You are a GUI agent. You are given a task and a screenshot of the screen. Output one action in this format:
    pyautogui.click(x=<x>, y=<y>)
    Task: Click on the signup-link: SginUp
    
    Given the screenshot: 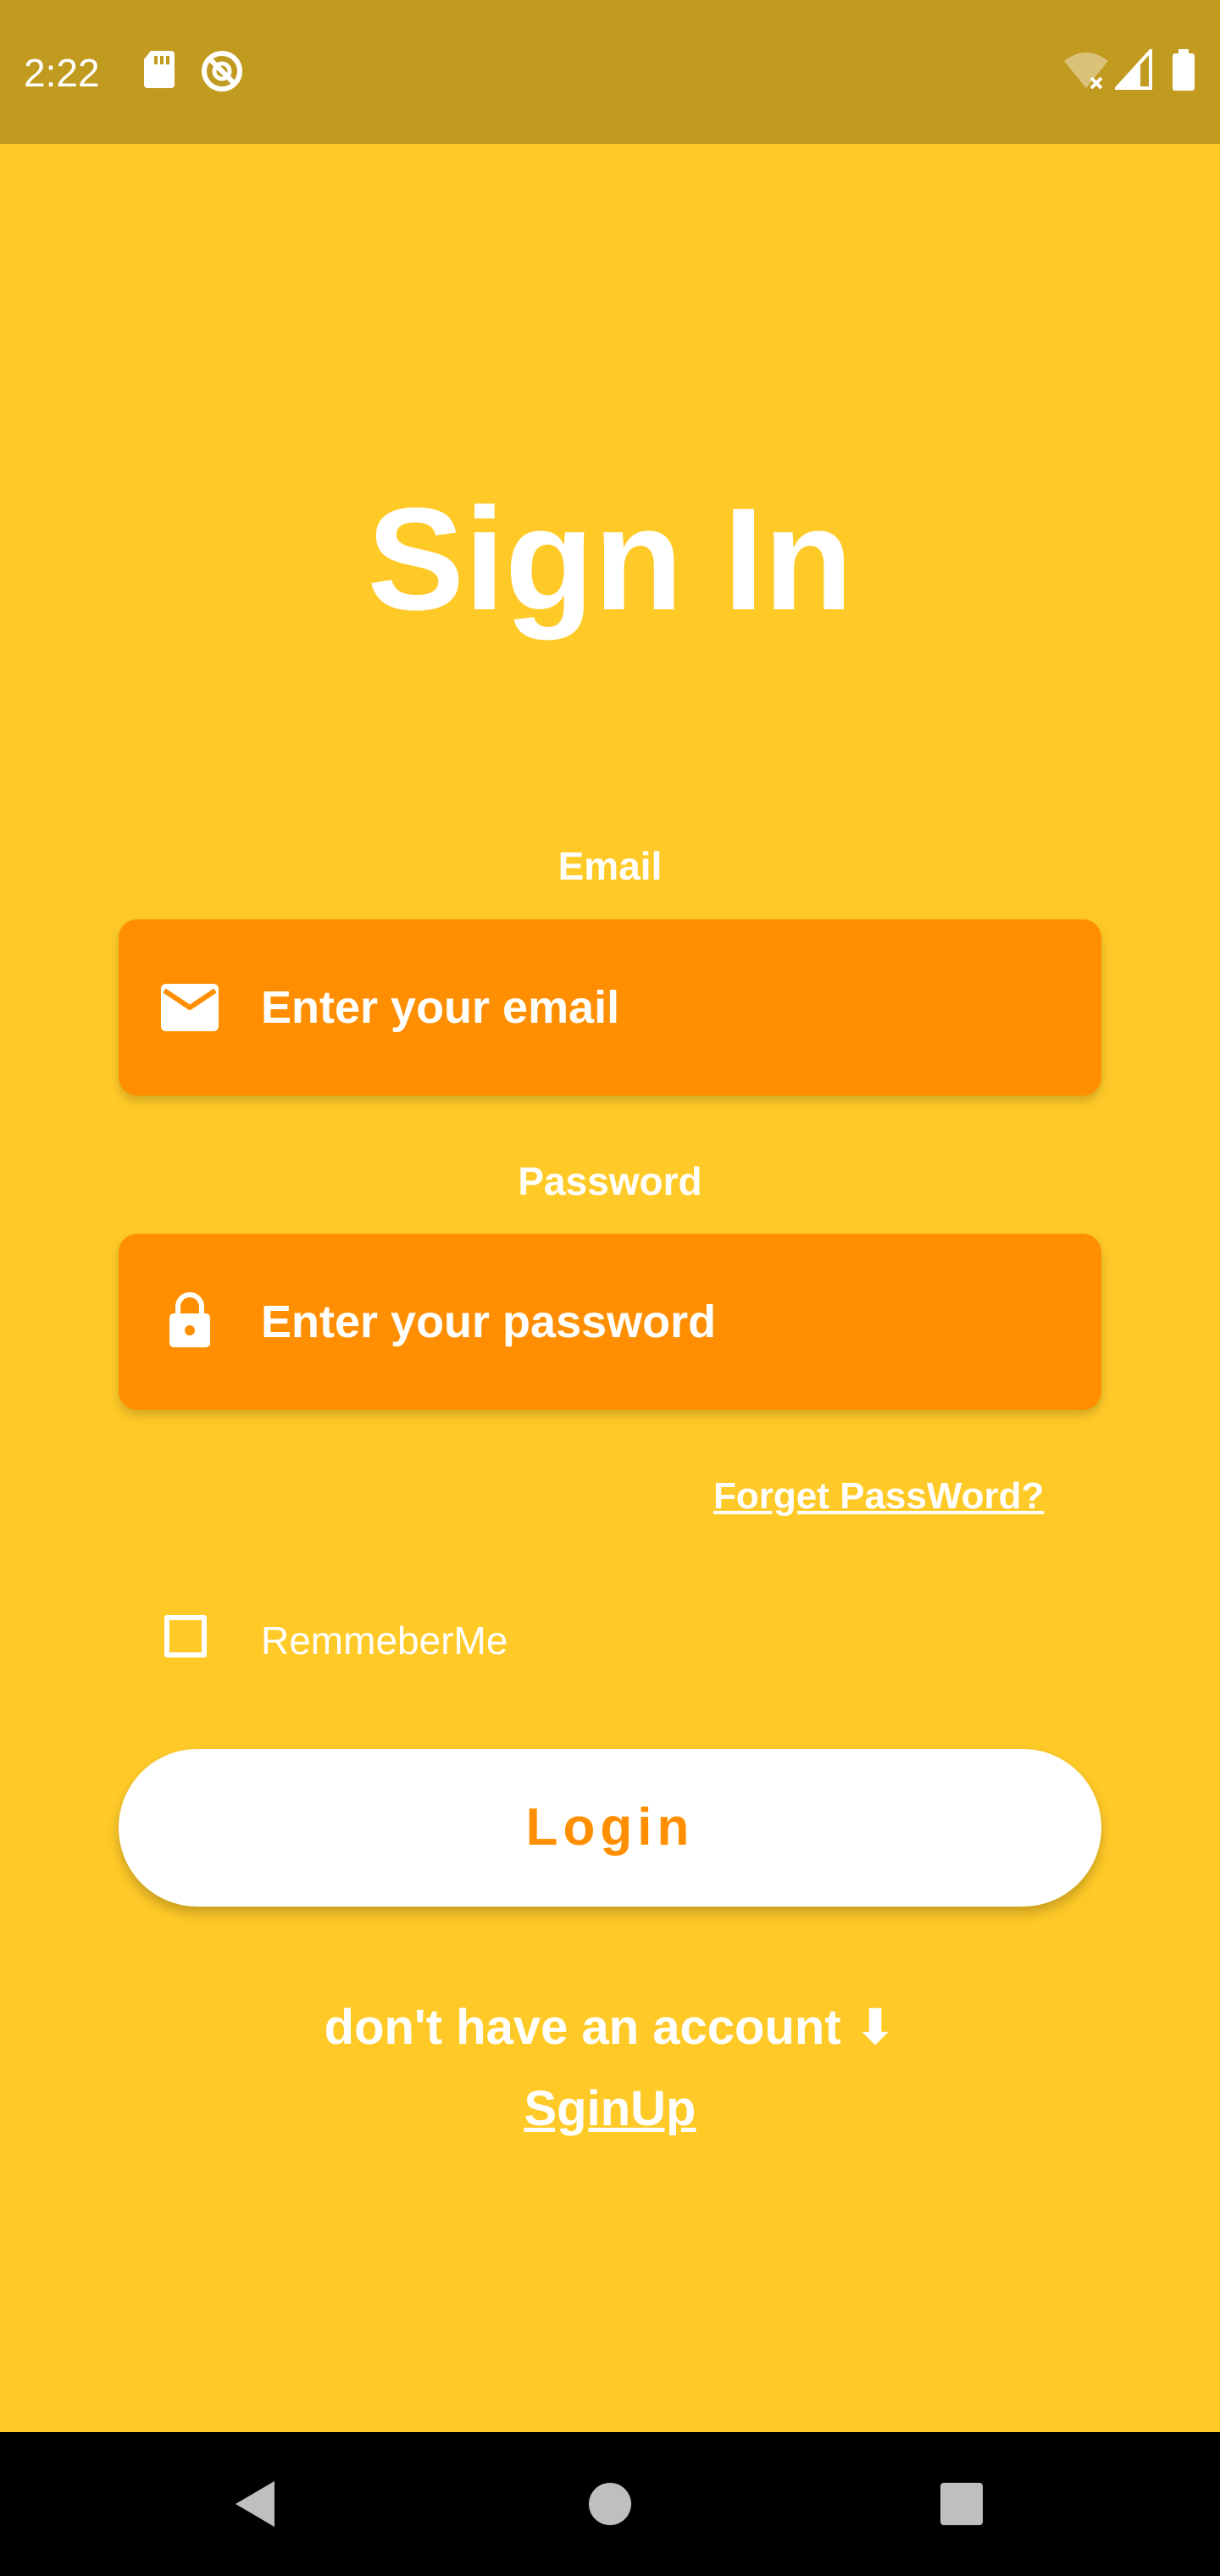 What is the action you would take?
    pyautogui.click(x=610, y=2109)
    